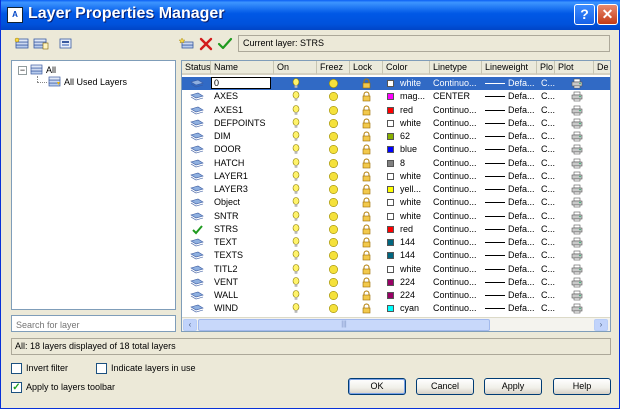 This screenshot has width=620, height=409. I want to click on column-header: Name, so click(242, 68).